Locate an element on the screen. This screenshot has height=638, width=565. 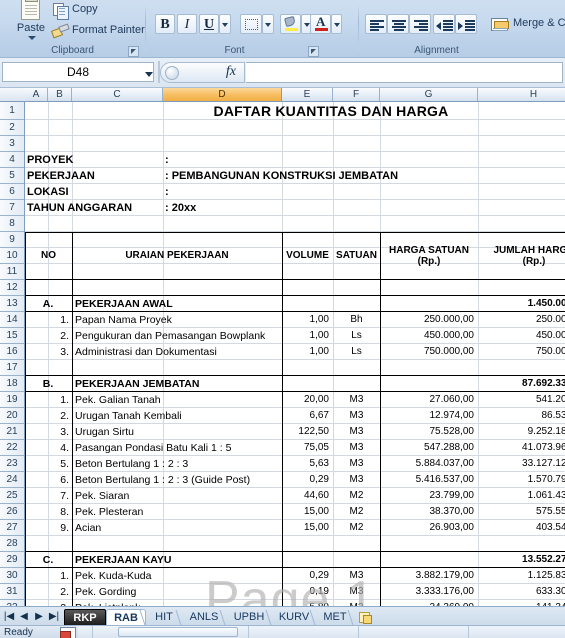
cell-no-r23: 5. is located at coordinates (48, 463).